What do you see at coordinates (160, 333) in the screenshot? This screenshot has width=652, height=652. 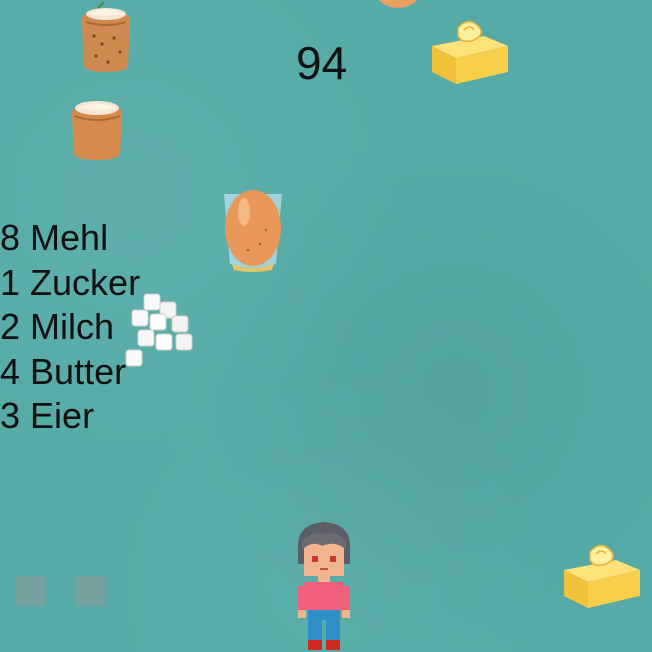 I see `sugar-cubes-icon` at bounding box center [160, 333].